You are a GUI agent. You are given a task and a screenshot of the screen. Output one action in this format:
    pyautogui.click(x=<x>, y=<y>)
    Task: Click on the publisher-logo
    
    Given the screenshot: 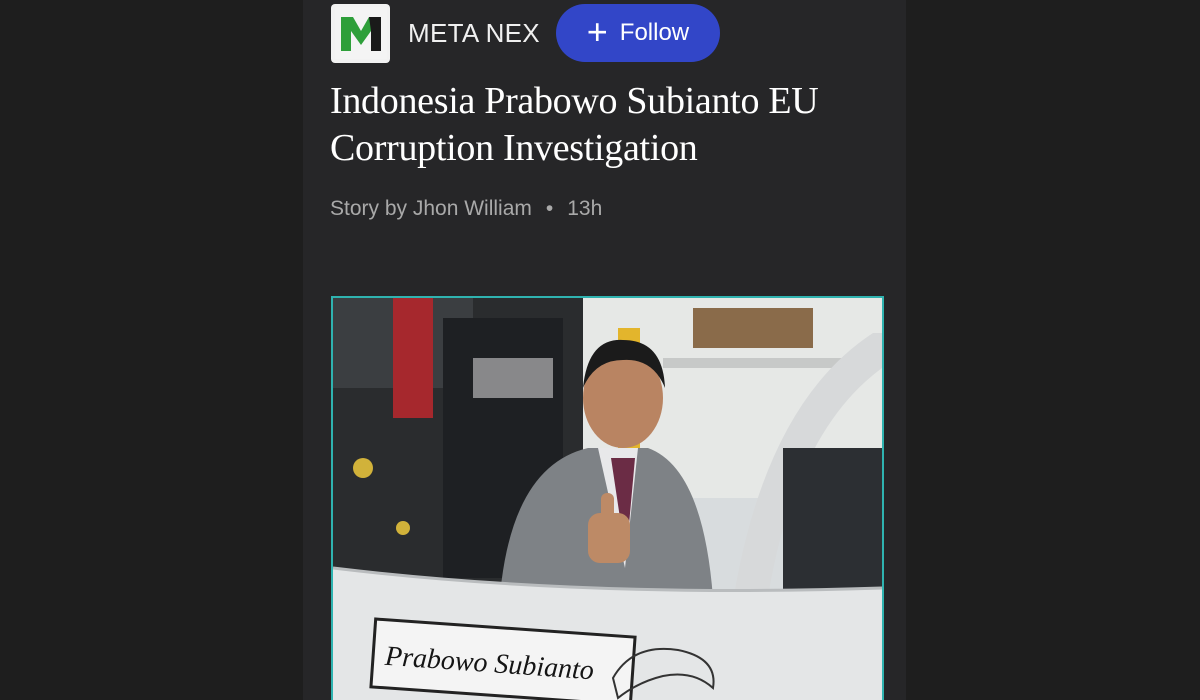 What is the action you would take?
    pyautogui.click(x=360, y=33)
    